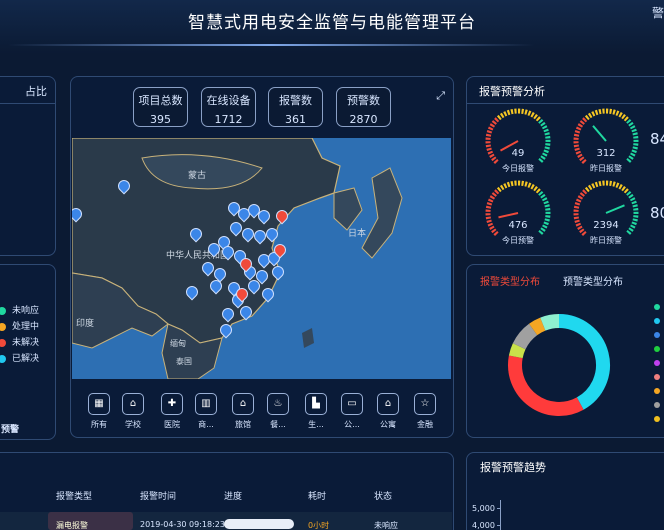  Describe the element at coordinates (243, 404) in the screenshot. I see `hotel-icon: ⌂` at that location.